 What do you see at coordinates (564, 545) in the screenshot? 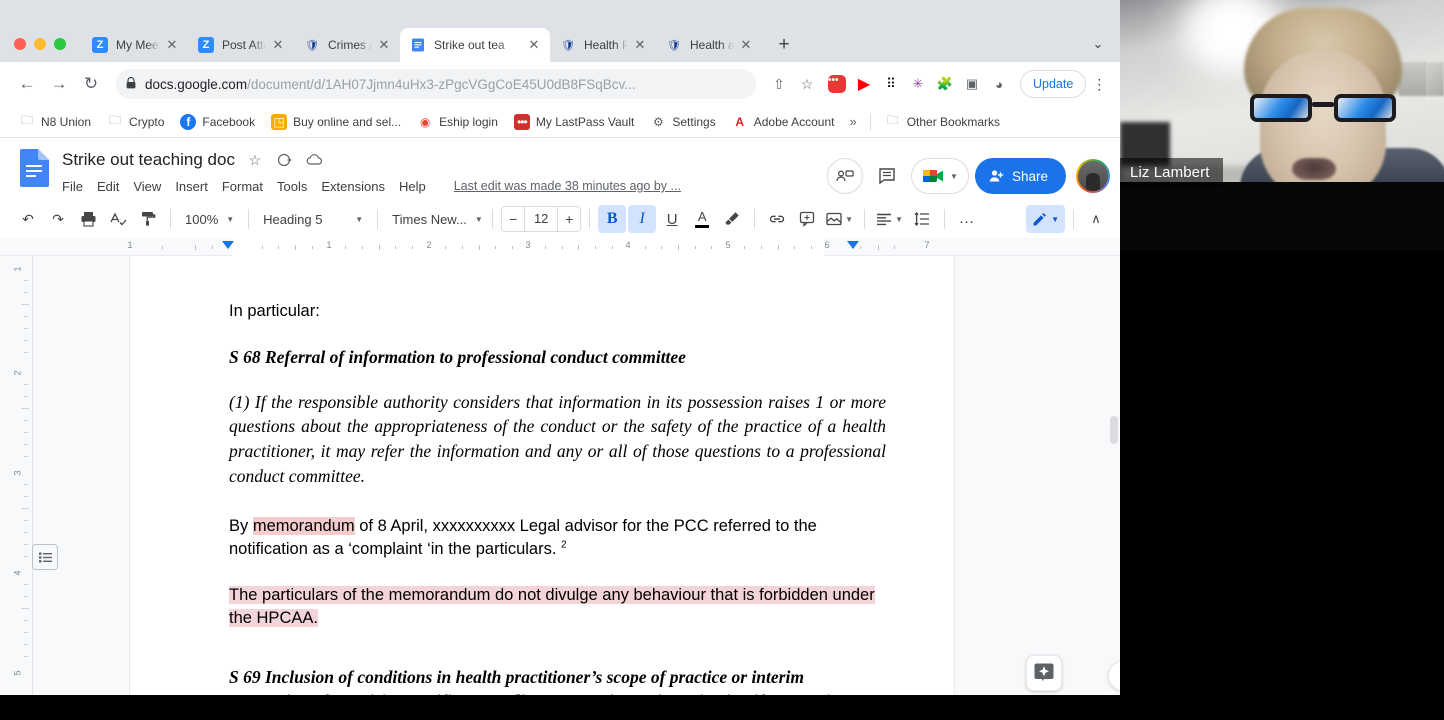
I see `footnote-reference: 2` at bounding box center [564, 545].